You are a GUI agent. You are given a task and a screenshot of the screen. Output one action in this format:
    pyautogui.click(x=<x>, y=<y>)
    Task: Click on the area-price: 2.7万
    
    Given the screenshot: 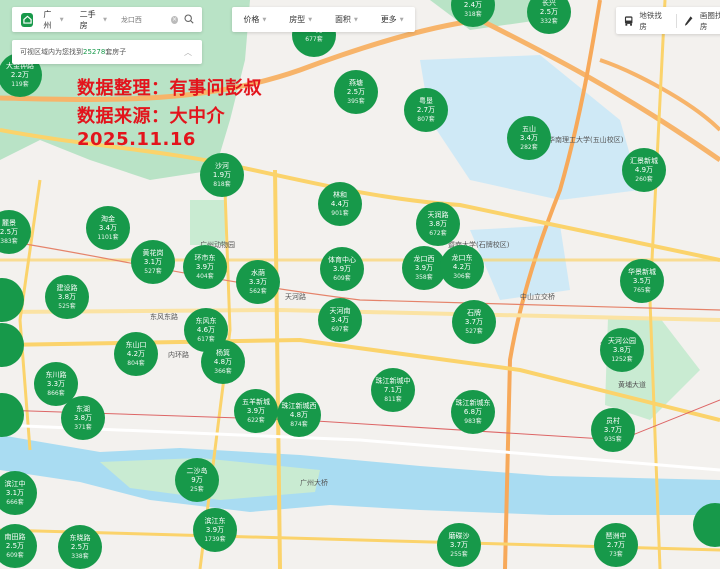 What is the action you would take?
    pyautogui.click(x=426, y=109)
    